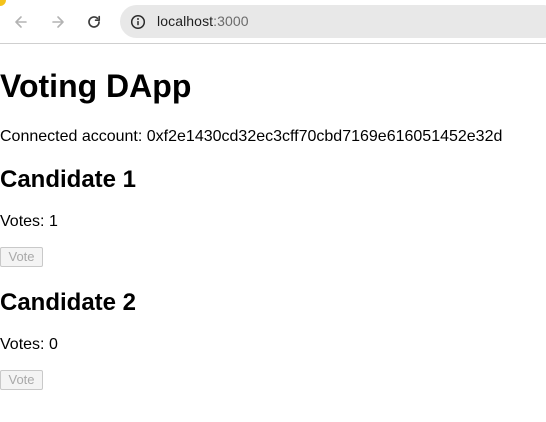 The height and width of the screenshot is (422, 546). I want to click on page-title: Voting DApp, so click(96, 86).